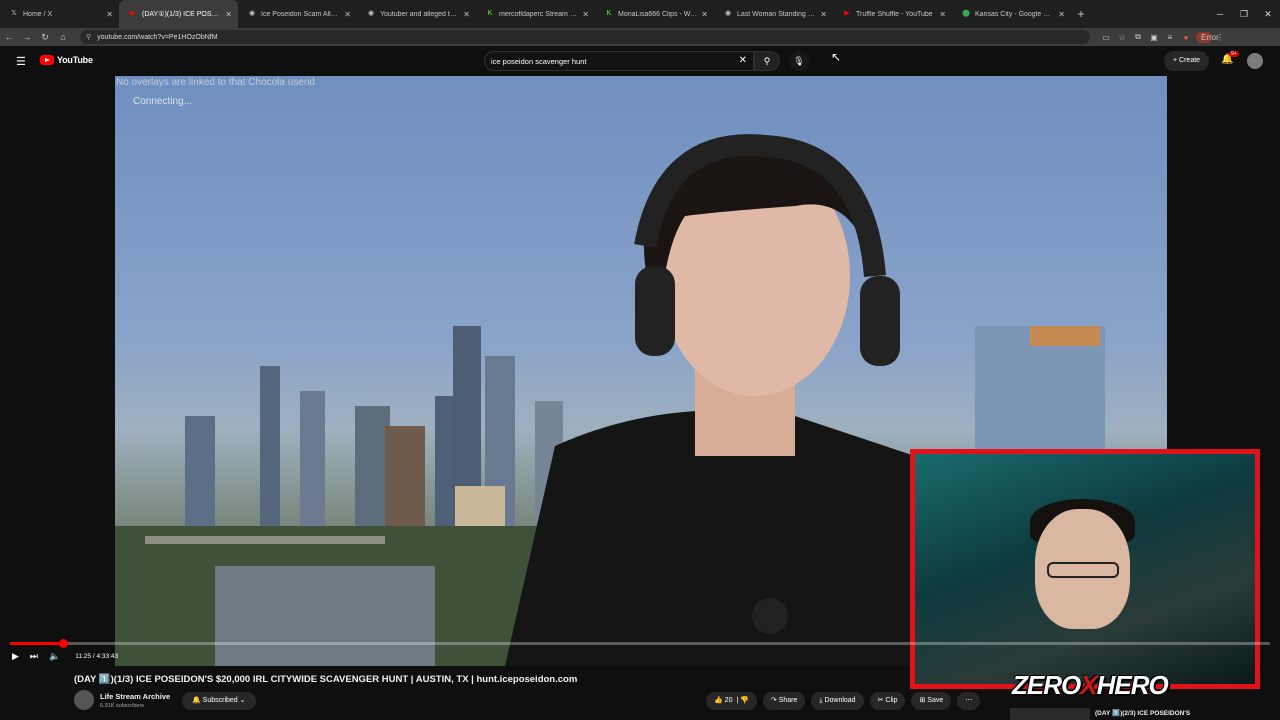 This screenshot has height=720, width=1280. What do you see at coordinates (741, 700) in the screenshot?
I see `thumbs-down-icon: | 👎` at bounding box center [741, 700].